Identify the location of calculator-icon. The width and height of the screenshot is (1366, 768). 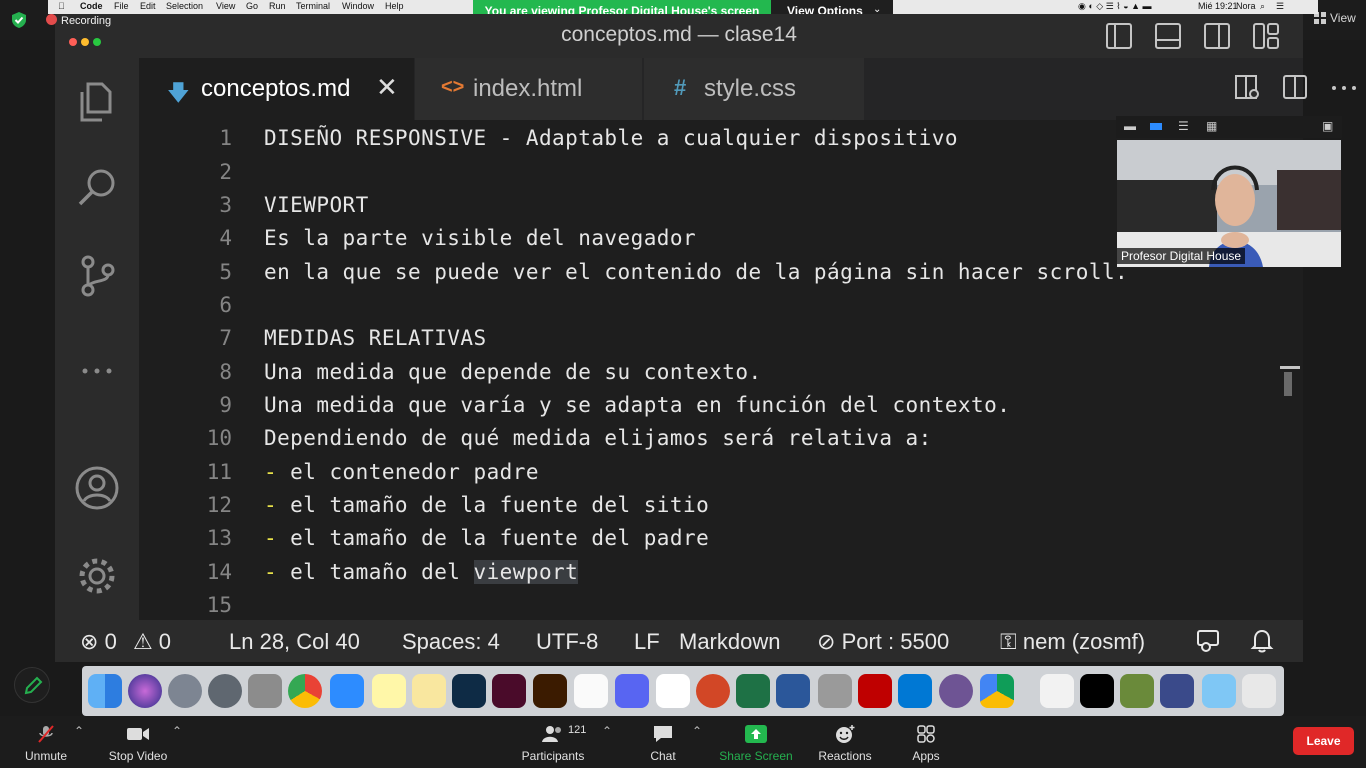
(835, 691).